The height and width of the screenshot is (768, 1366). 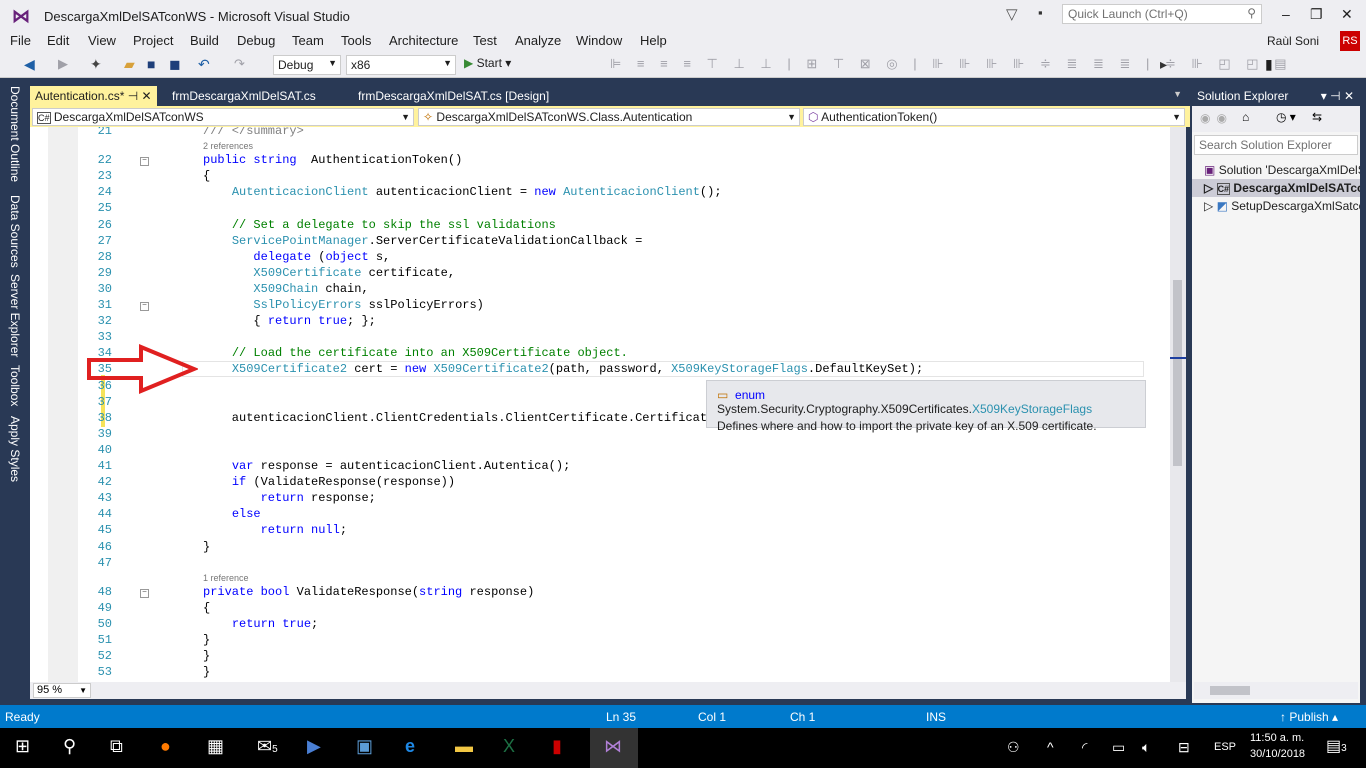 What do you see at coordinates (1350, 41) in the screenshot?
I see `avatar: RS` at bounding box center [1350, 41].